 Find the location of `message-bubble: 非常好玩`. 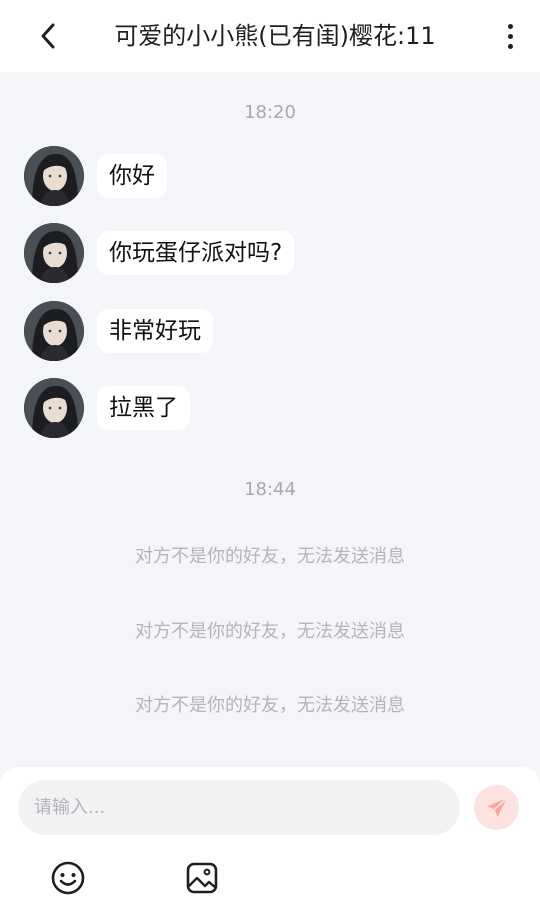

message-bubble: 非常好玩 is located at coordinates (155, 331).